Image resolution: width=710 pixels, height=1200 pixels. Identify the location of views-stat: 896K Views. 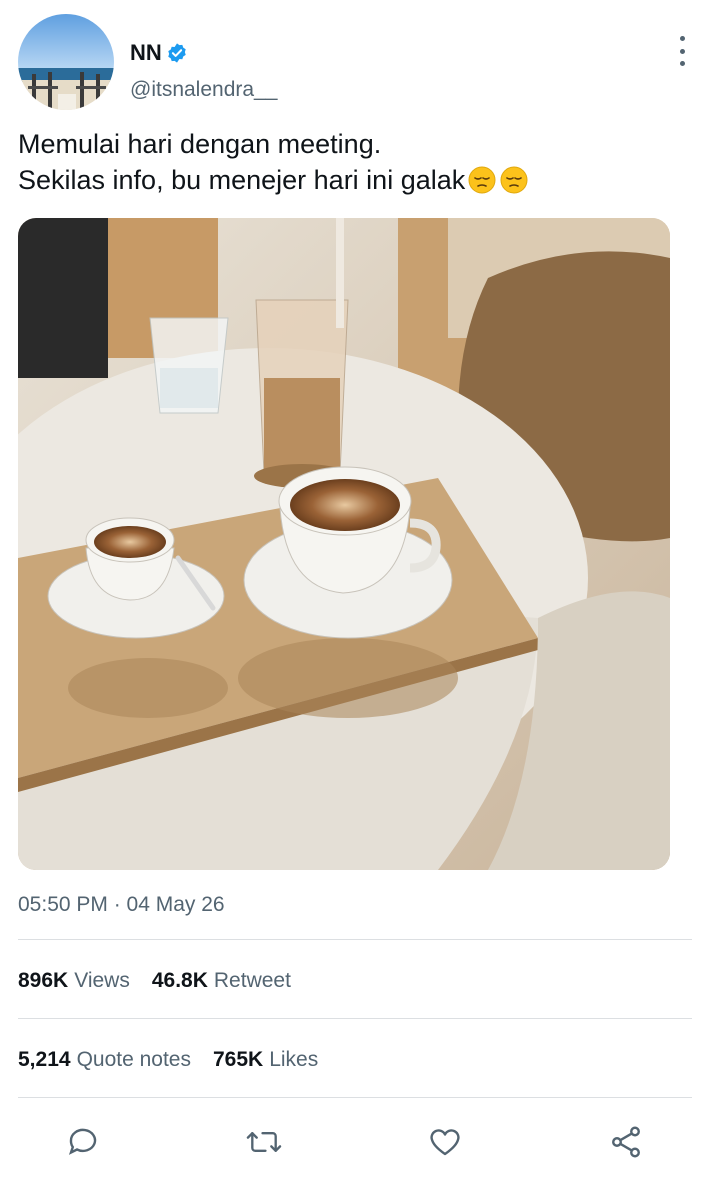
(74, 981).